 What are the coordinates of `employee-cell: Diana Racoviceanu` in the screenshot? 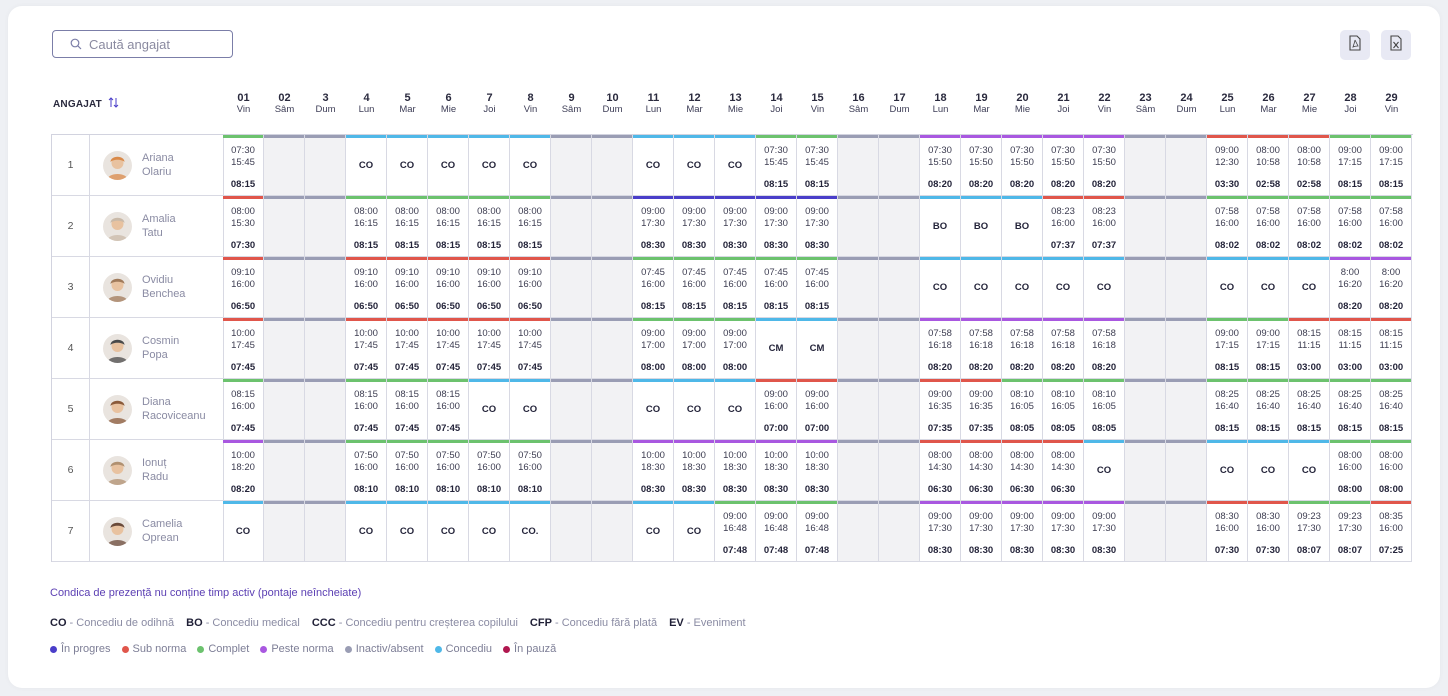 It's located at (157, 409).